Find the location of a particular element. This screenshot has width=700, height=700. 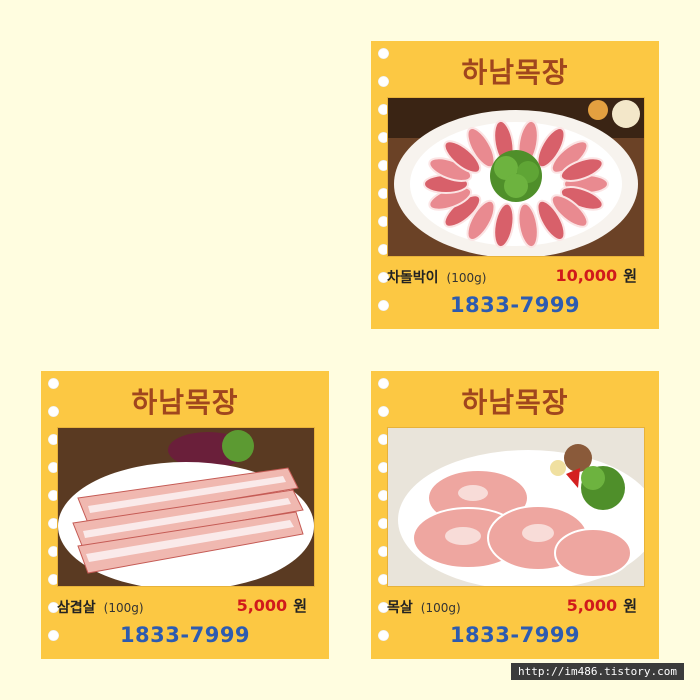

product-name: 목살 (100g) is located at coordinates (424, 607).